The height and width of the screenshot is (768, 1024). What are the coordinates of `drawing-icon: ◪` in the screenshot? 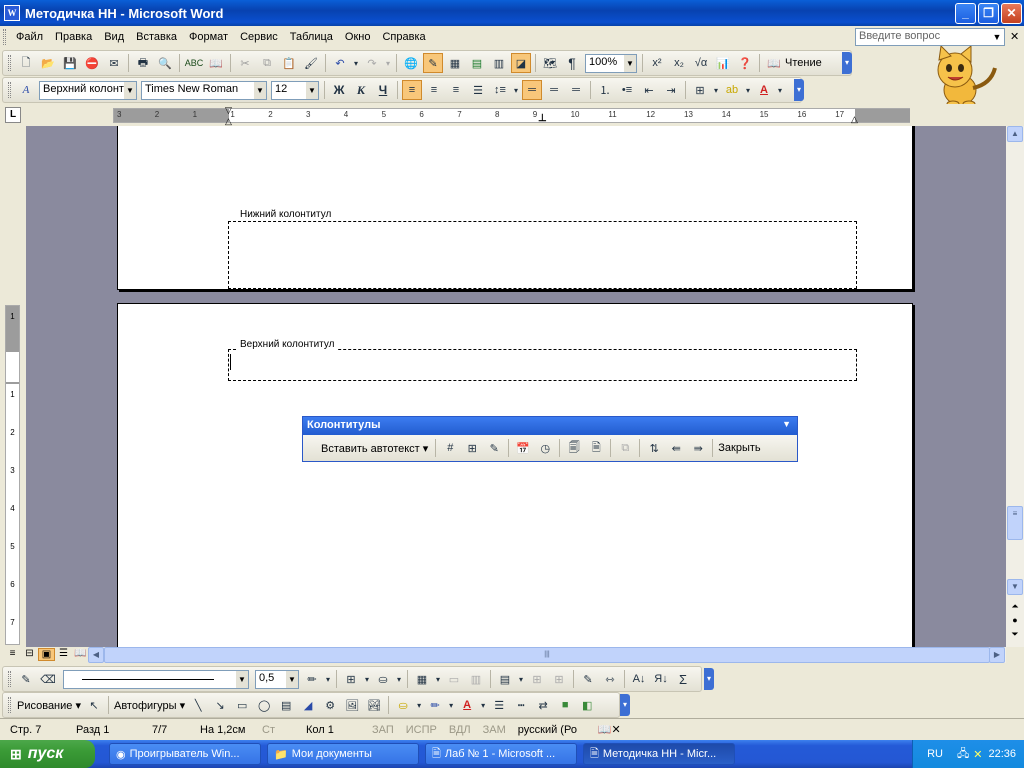 It's located at (521, 63).